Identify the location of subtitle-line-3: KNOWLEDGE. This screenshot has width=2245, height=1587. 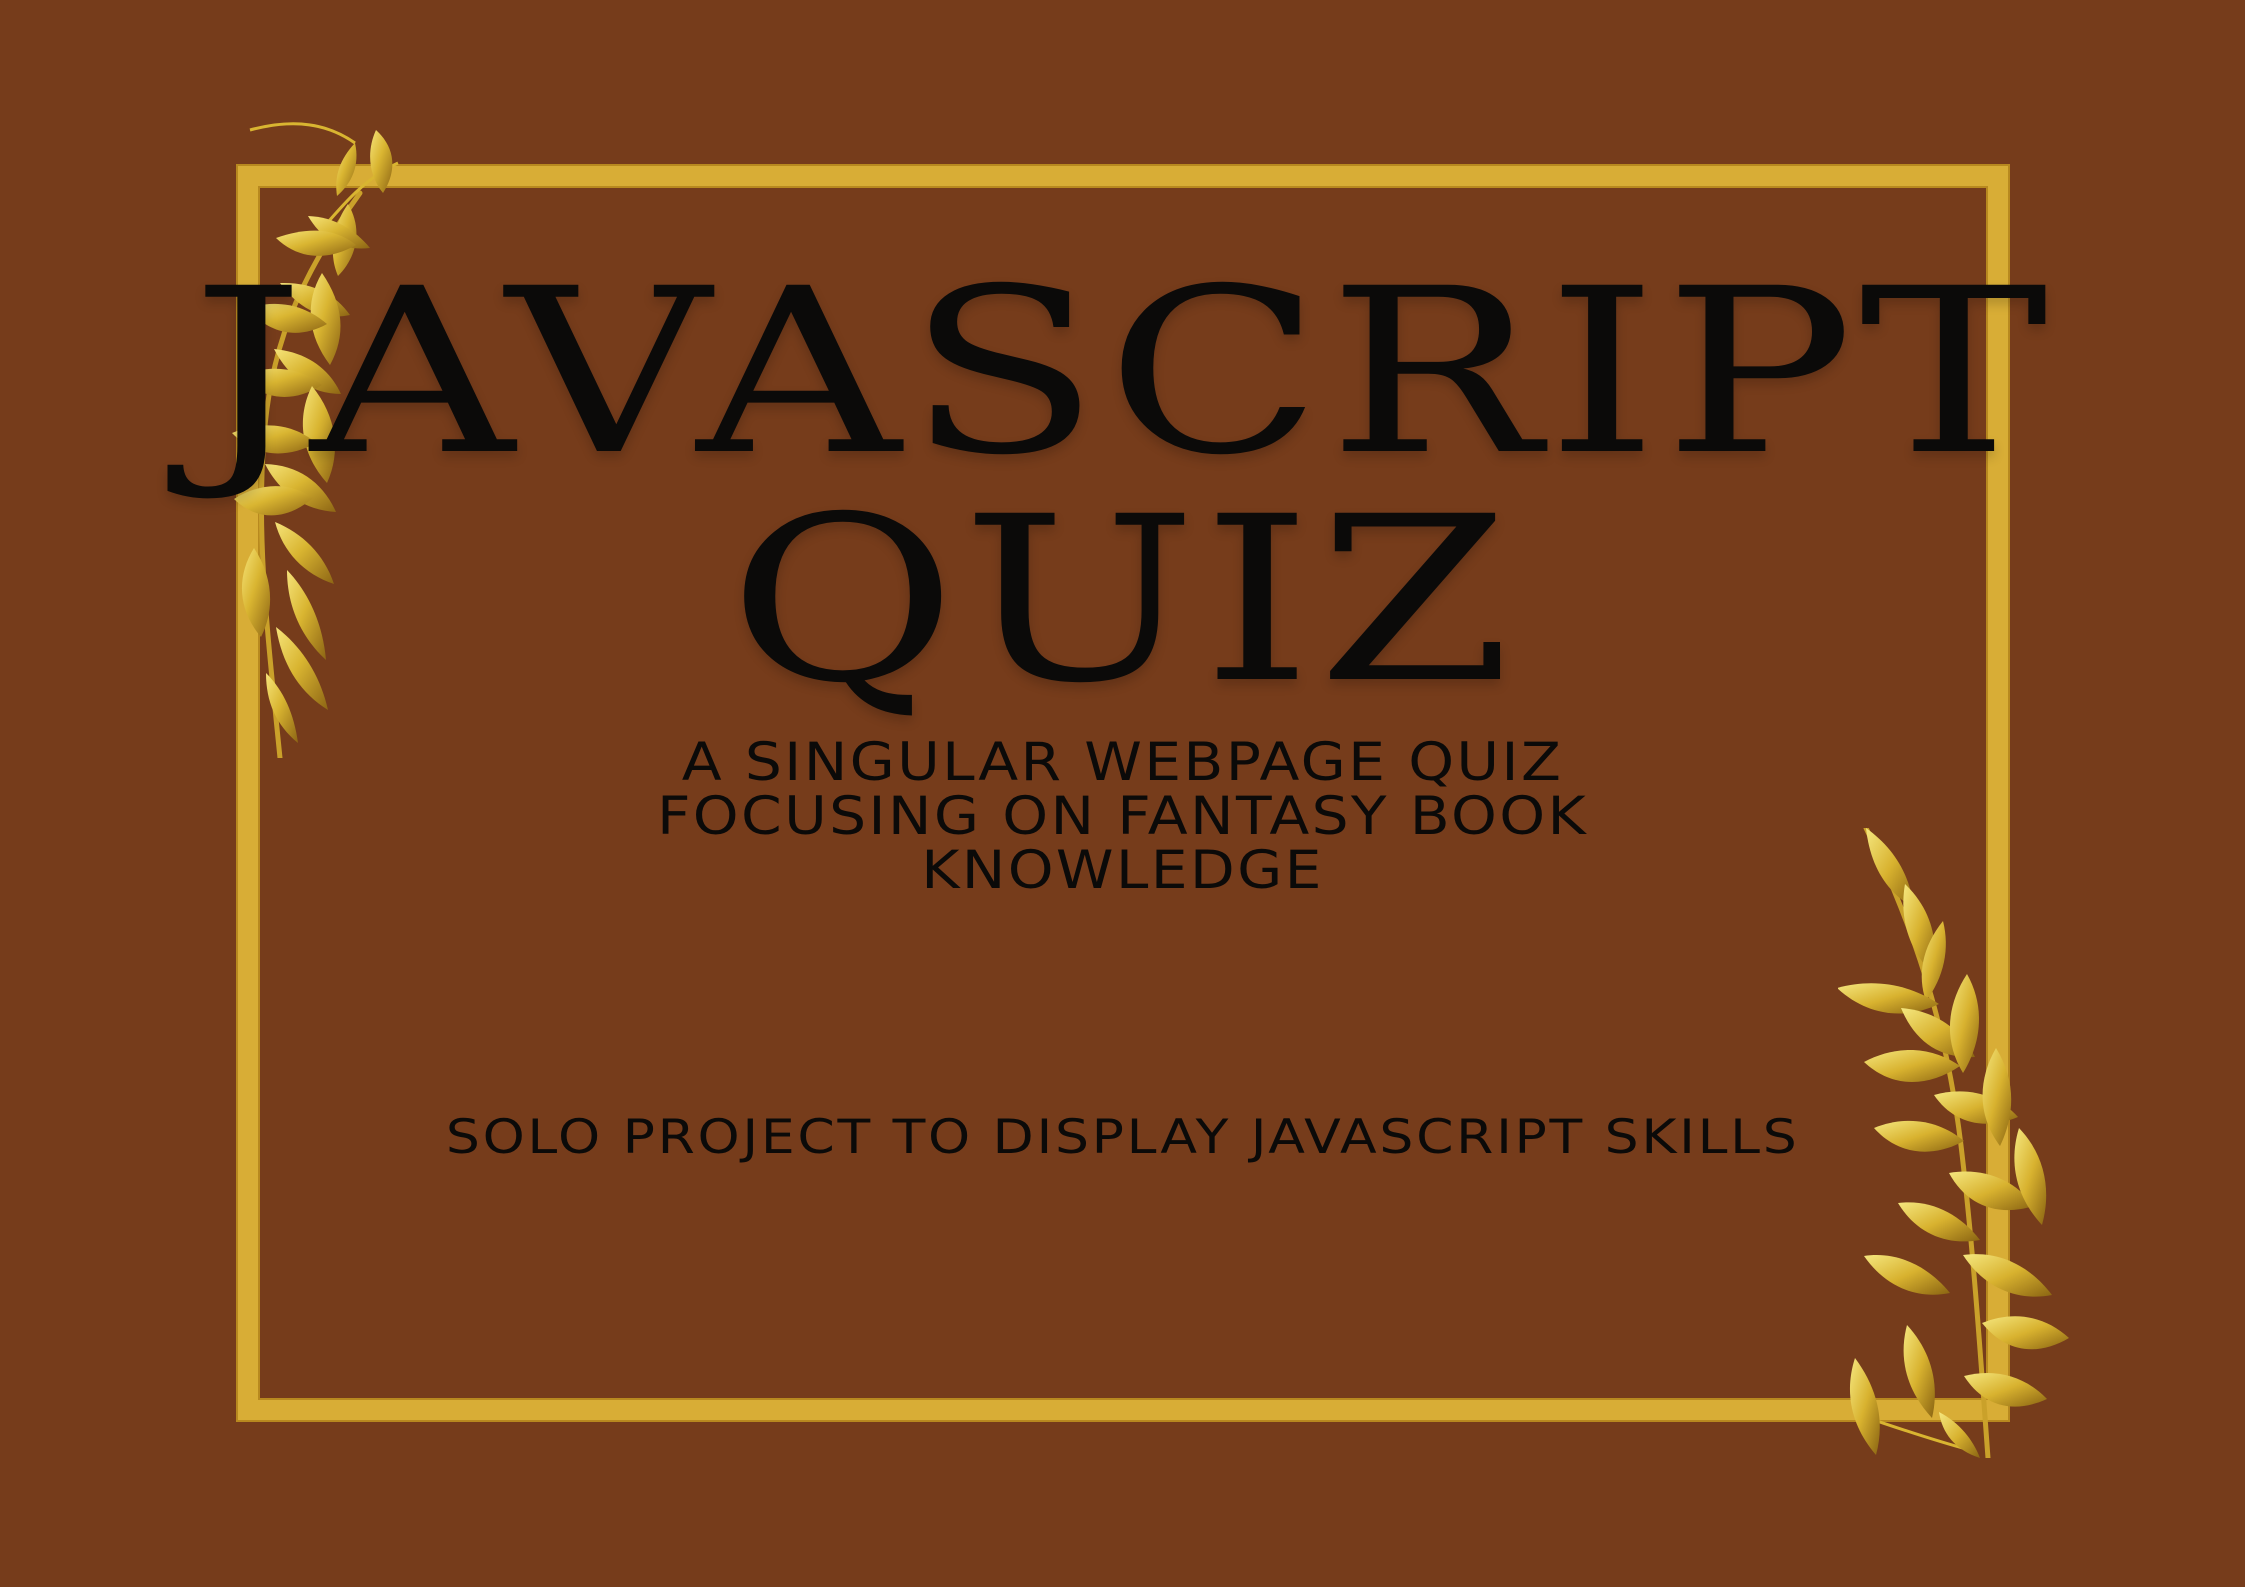
(1122, 870).